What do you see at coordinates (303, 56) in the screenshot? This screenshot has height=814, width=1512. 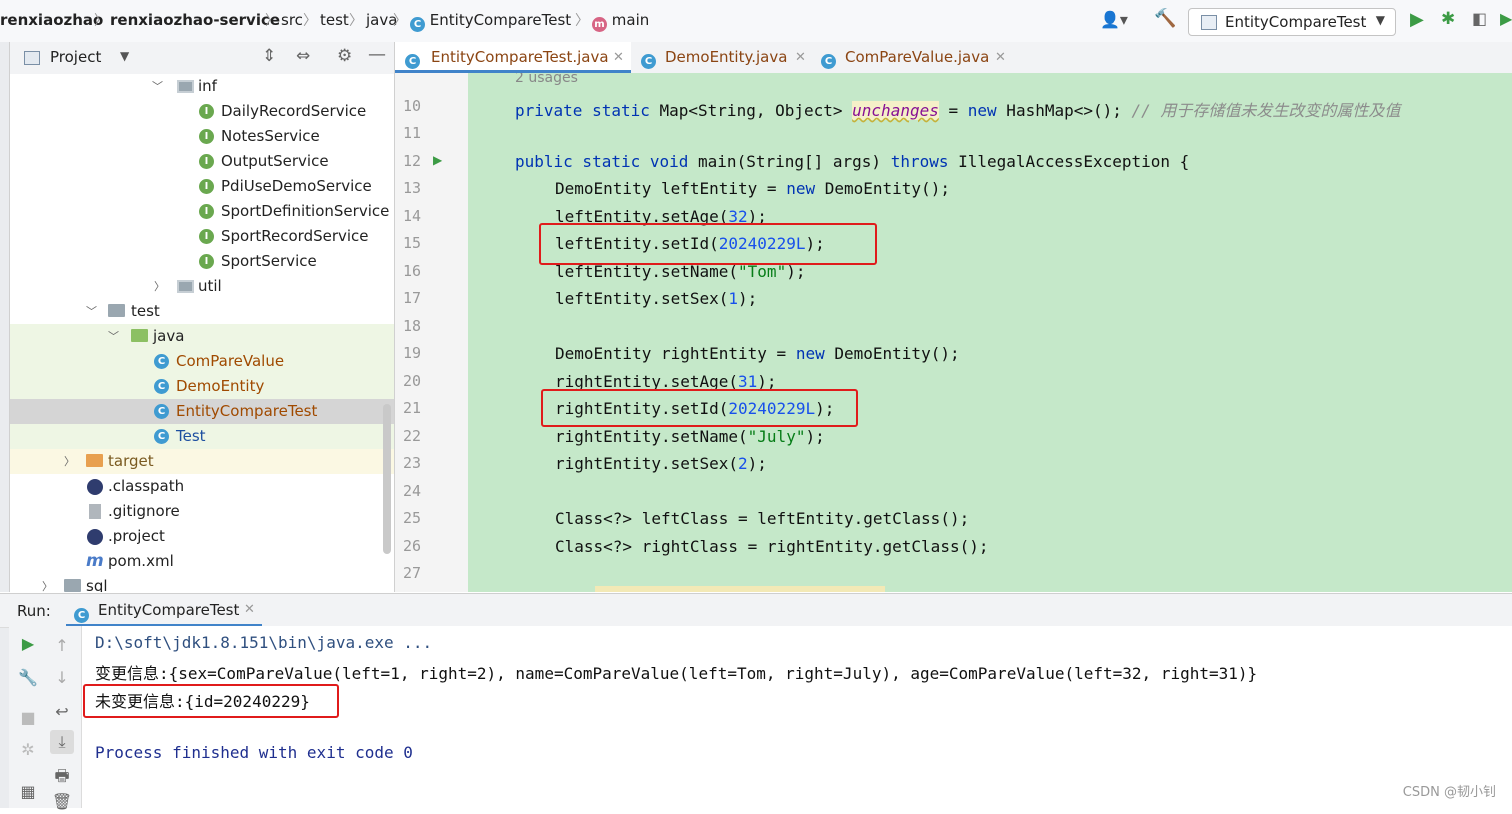 I see `collapse-all-icon: ⇔` at bounding box center [303, 56].